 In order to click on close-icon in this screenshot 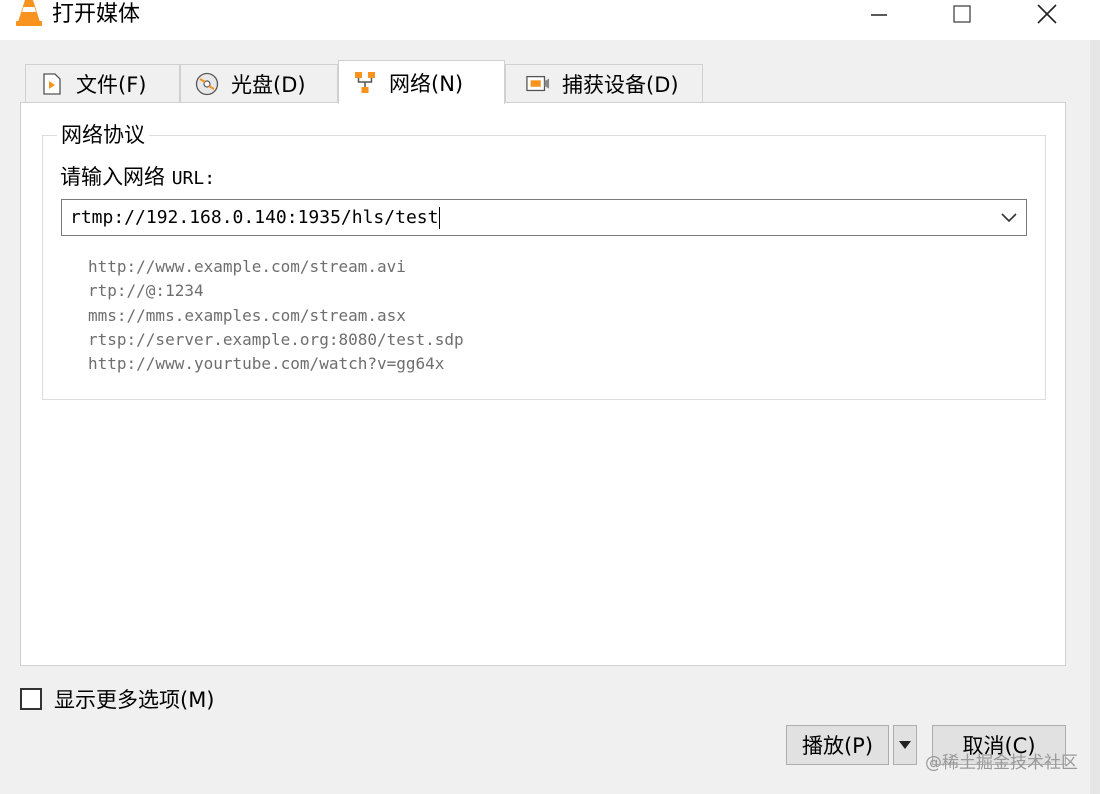, I will do `click(1047, 14)`.